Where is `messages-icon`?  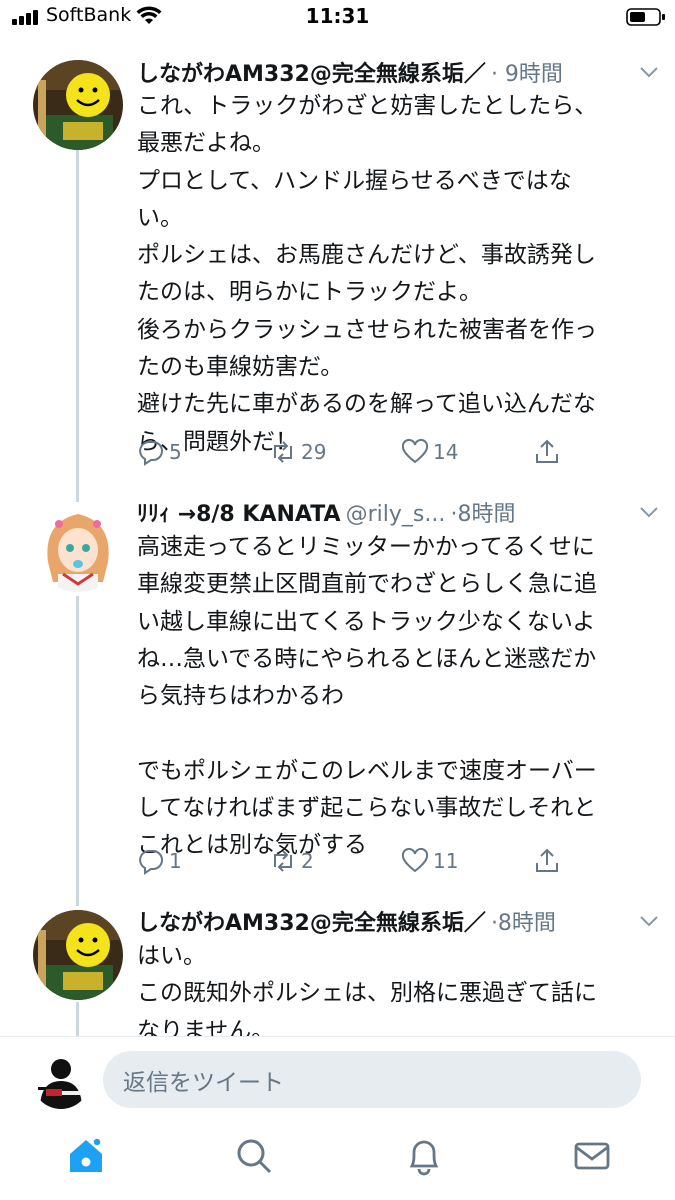
messages-icon is located at coordinates (592, 1156).